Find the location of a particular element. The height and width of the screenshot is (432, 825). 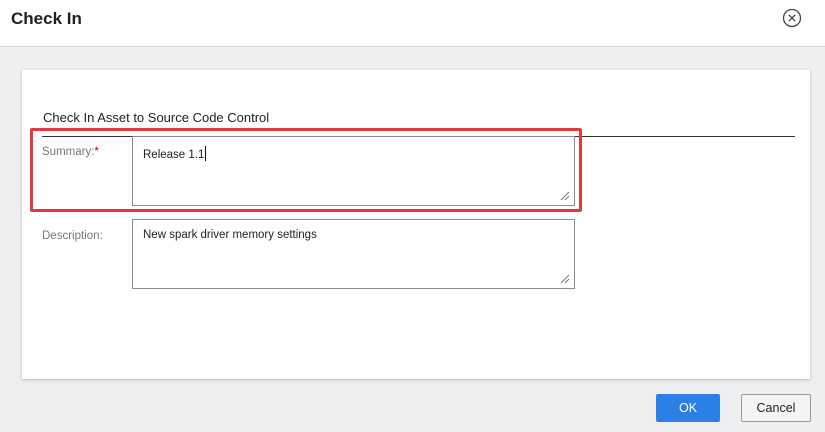

dialog-title: Check In is located at coordinates (46, 18).